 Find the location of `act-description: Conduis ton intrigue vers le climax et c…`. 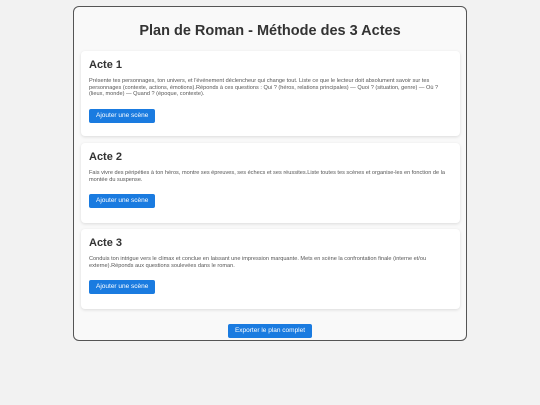

act-description: Conduis ton intrigue vers le climax et c… is located at coordinates (258, 262).